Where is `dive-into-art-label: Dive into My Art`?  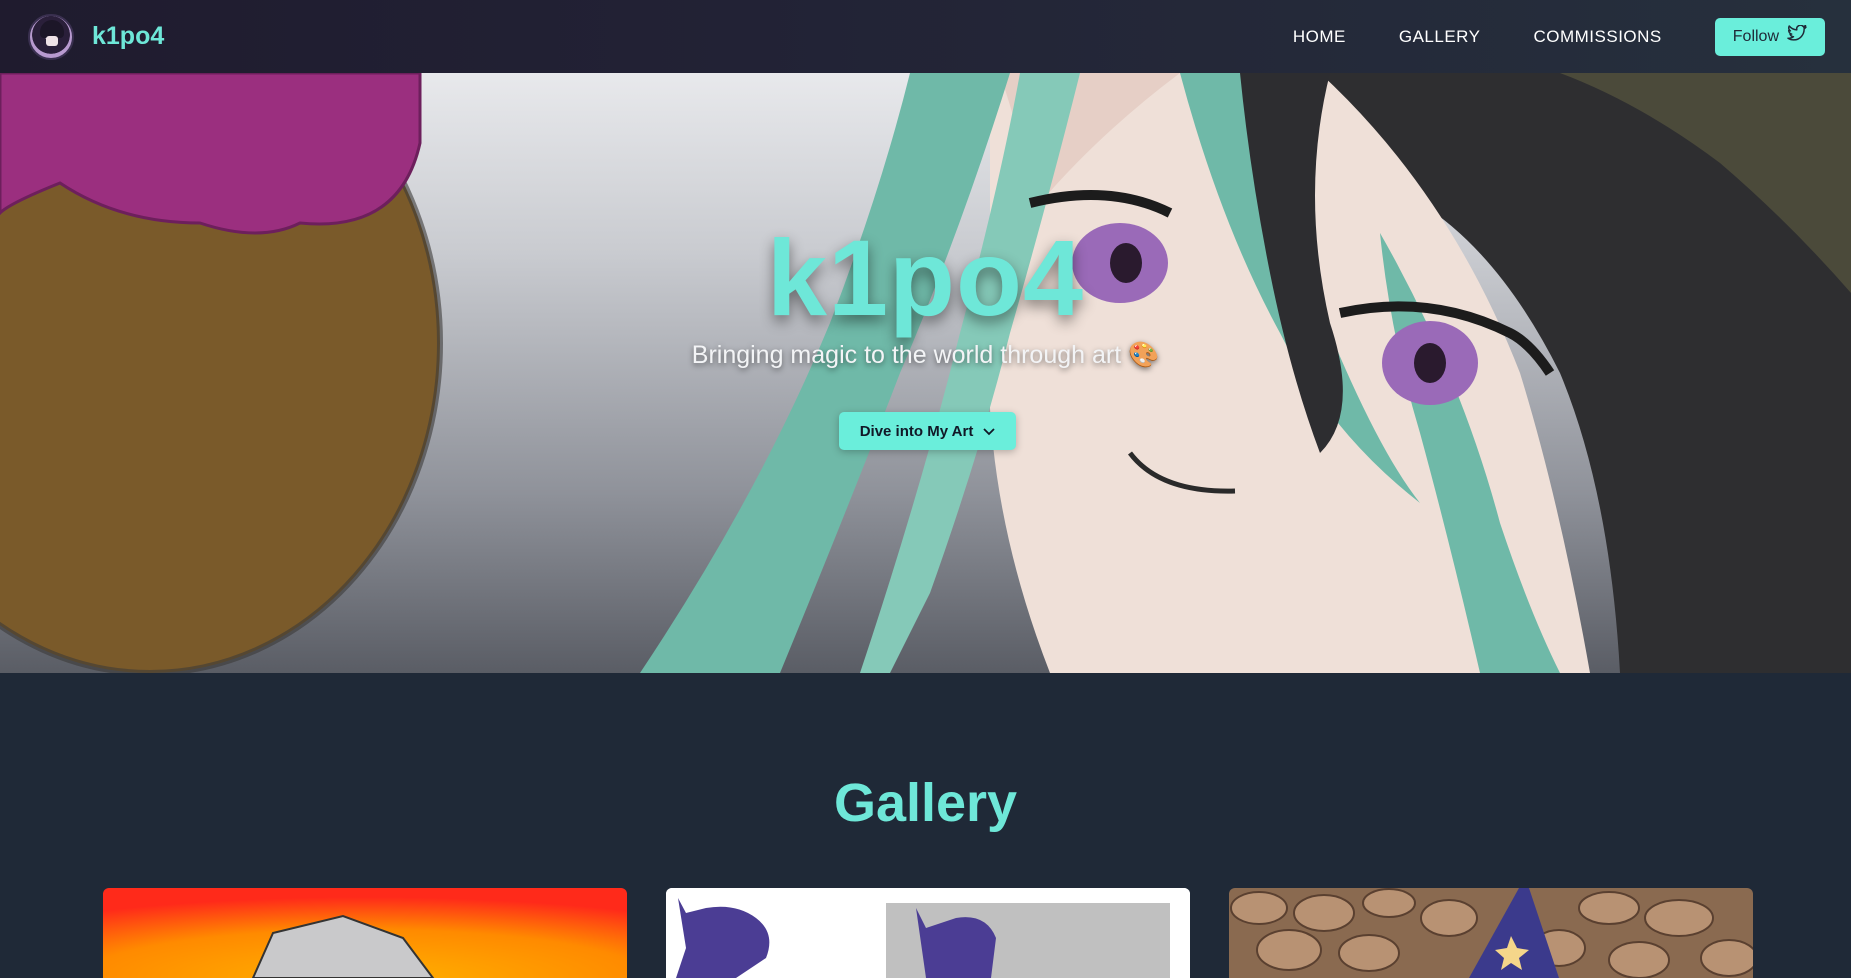
dive-into-art-label: Dive into My Art is located at coordinates (916, 431).